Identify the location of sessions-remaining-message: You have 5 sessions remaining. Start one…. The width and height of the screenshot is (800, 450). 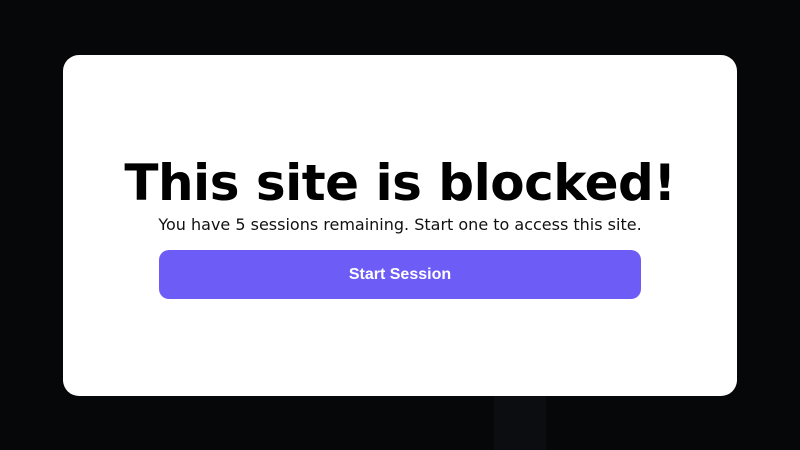
(400, 224).